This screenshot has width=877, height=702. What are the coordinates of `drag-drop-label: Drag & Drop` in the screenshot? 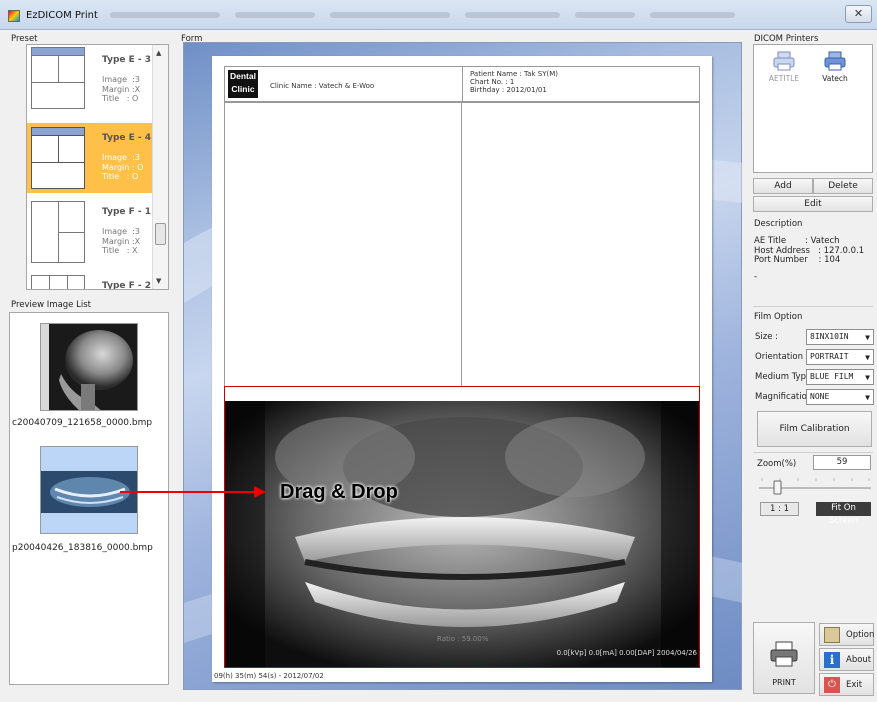 It's located at (339, 492).